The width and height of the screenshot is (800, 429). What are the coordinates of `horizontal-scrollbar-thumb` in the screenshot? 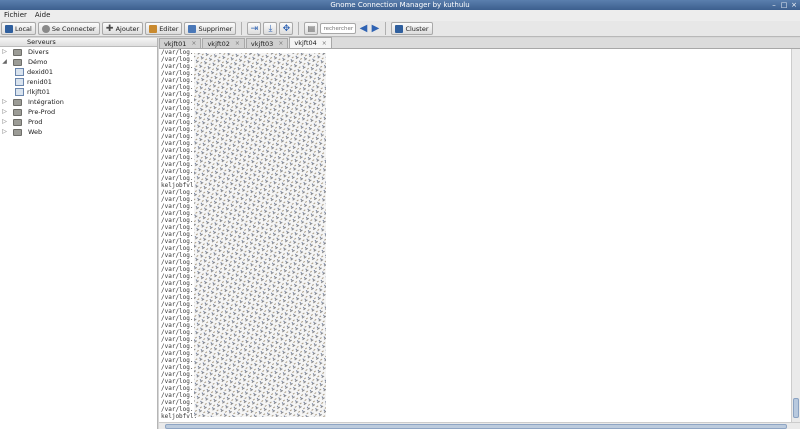 It's located at (476, 426).